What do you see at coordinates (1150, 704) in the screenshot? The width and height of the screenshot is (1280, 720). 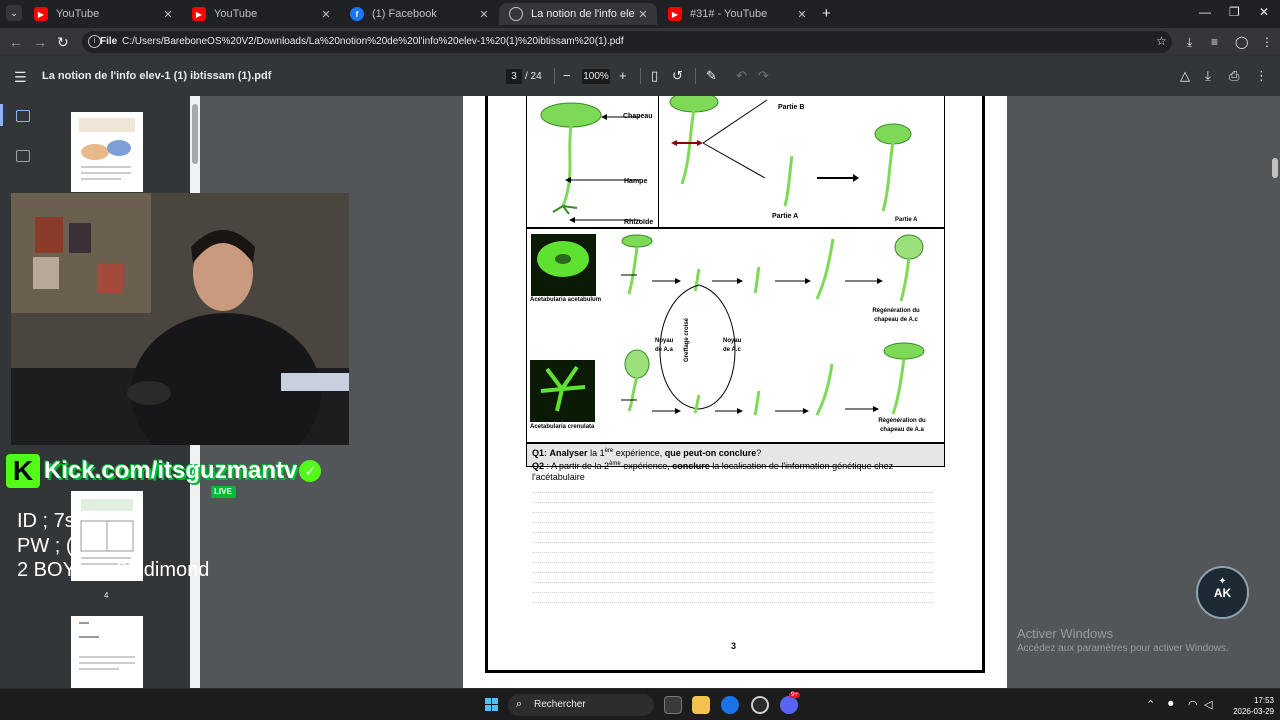 I see `tray-chevron-icon: ⌃` at bounding box center [1150, 704].